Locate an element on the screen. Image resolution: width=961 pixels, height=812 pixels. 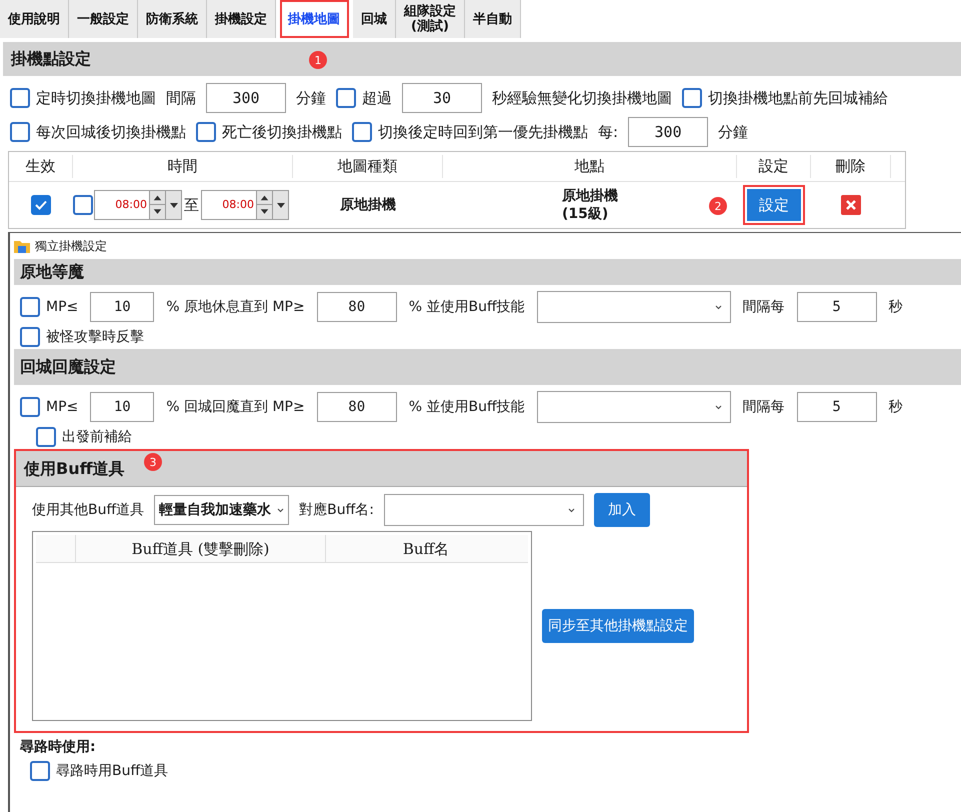
check-icon is located at coordinates (41, 205).